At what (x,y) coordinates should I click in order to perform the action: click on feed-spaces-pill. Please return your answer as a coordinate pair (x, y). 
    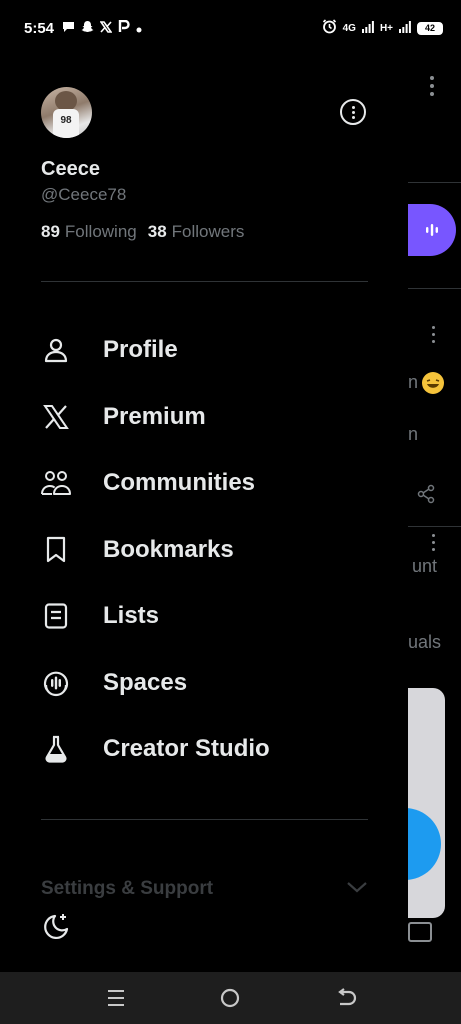
    Looking at the image, I should click on (432, 230).